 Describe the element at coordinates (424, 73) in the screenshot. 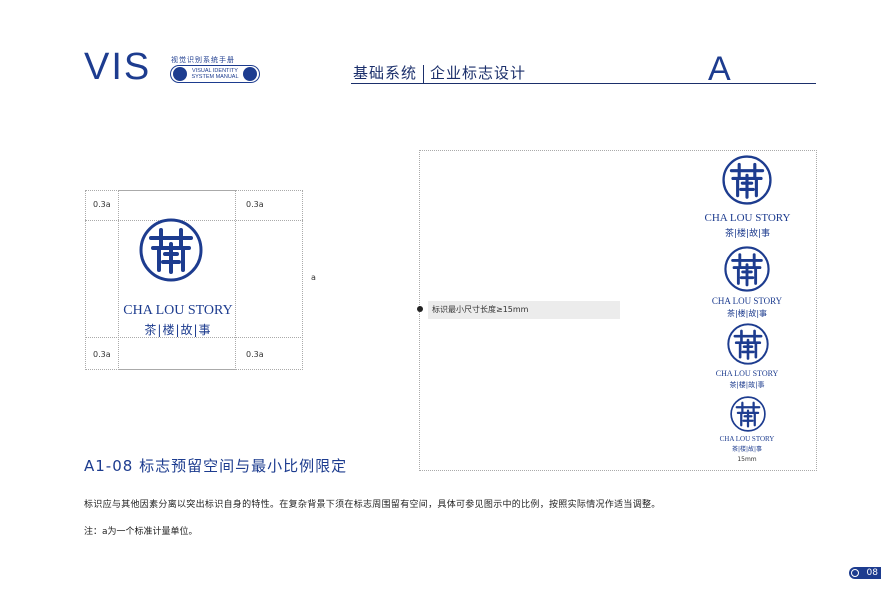

I see `header-separator` at that location.